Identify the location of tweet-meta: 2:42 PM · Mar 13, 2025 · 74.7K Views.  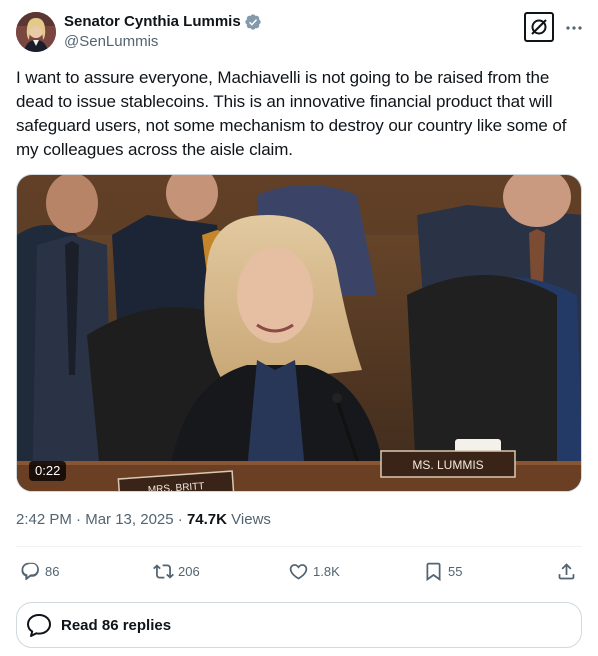
(143, 520).